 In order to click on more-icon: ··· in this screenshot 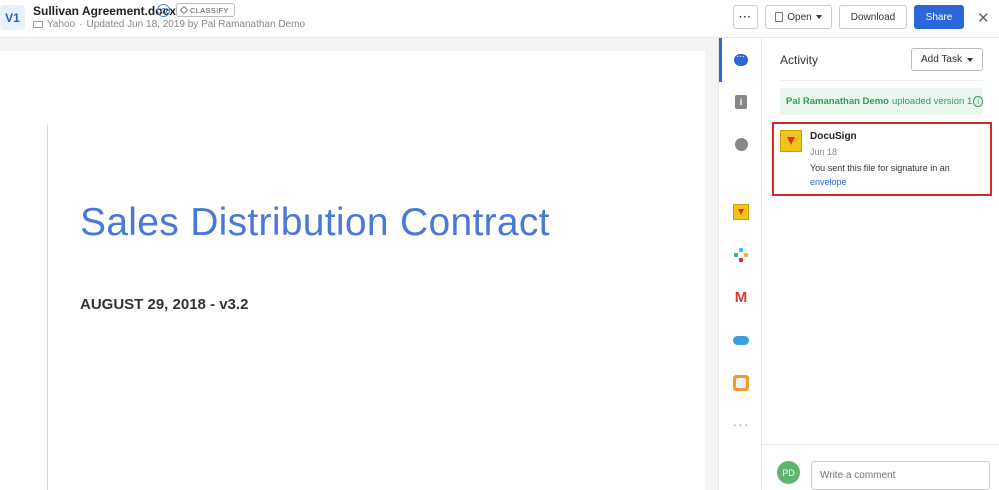, I will do `click(741, 424)`.